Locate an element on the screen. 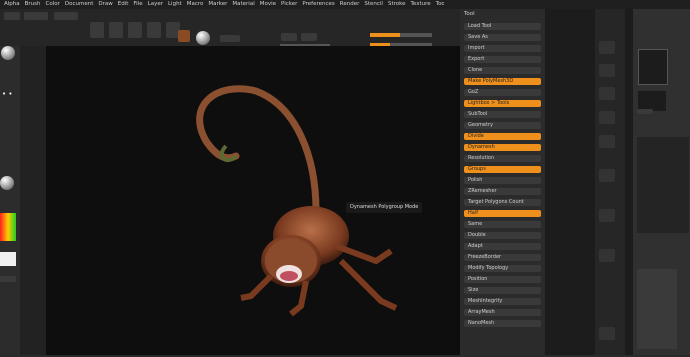 This screenshot has width=690, height=357. tool-menu-item: ArrayMesh is located at coordinates (502, 312).